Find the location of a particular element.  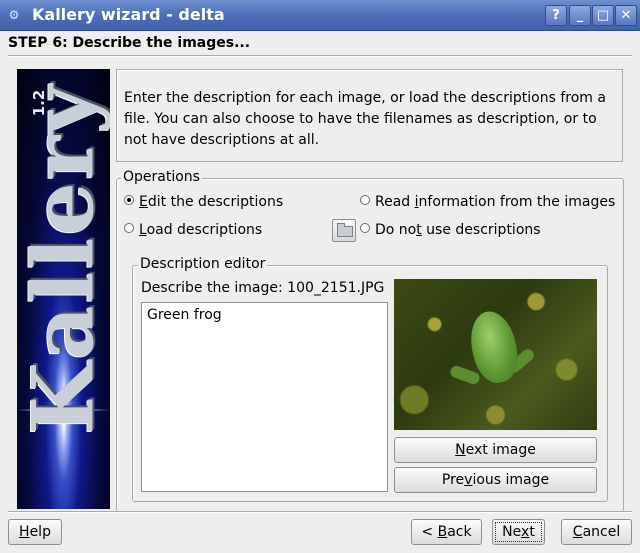

radio-label-part: dit the descriptions is located at coordinates (215, 202).